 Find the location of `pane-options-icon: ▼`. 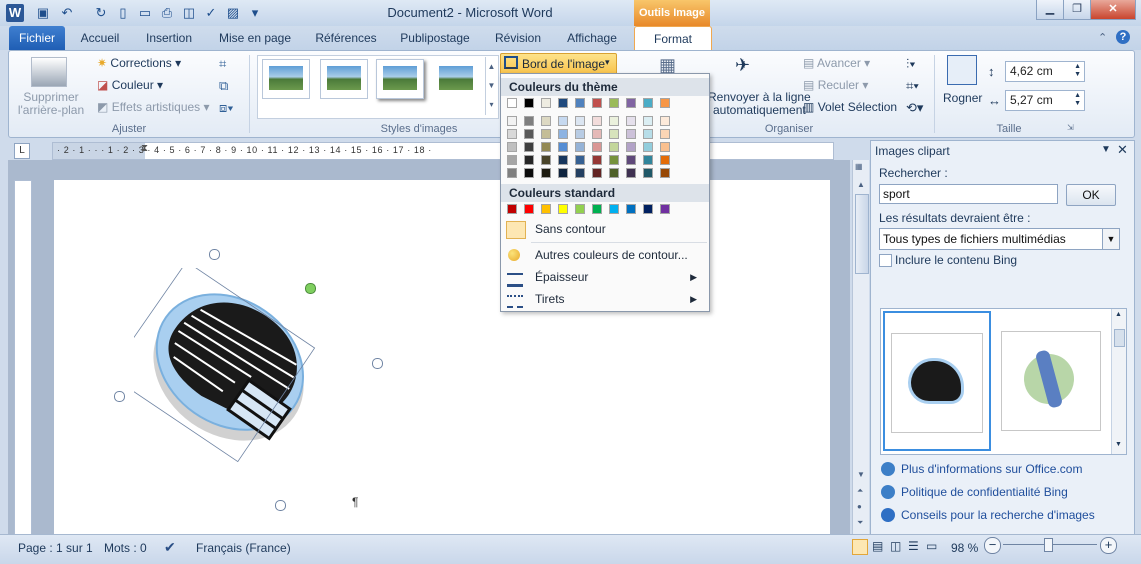

pane-options-icon: ▼ is located at coordinates (1106, 149).